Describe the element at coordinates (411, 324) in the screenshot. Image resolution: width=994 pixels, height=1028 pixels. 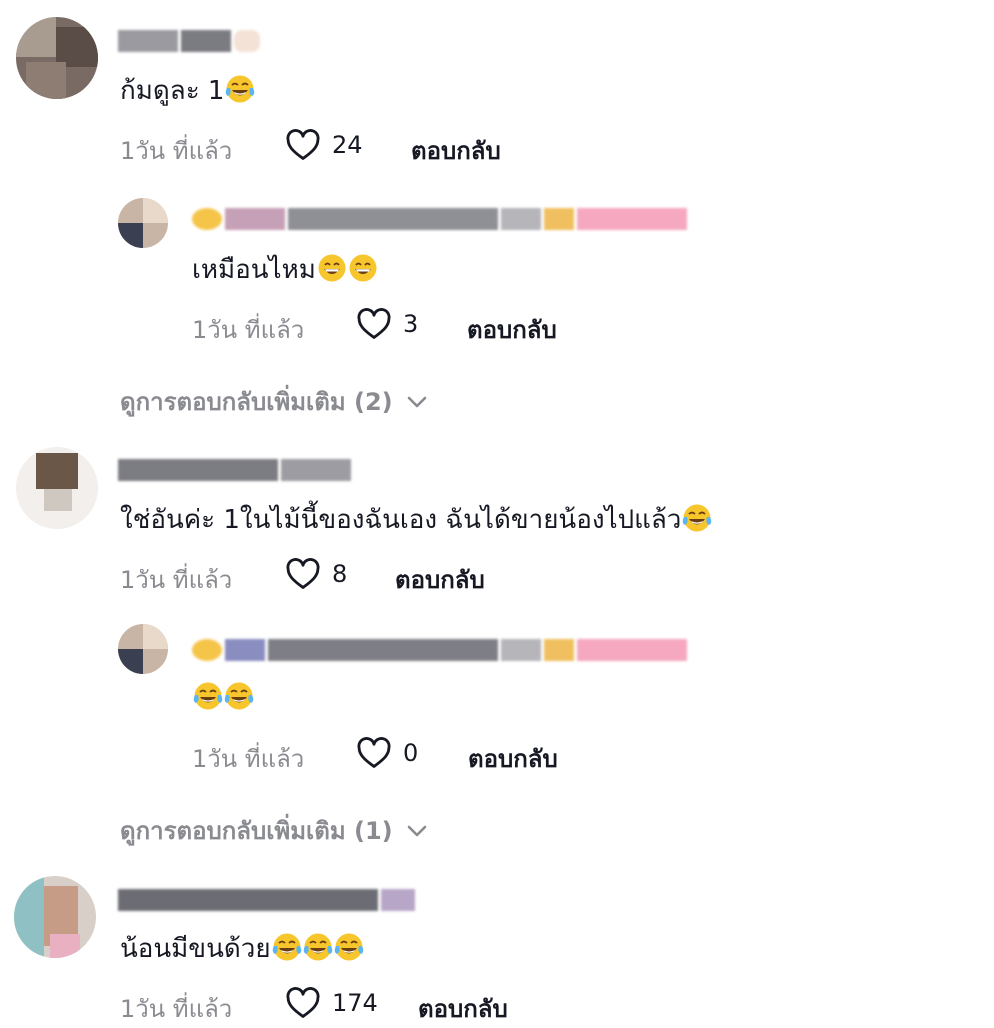
I see `like-count: 3` at that location.